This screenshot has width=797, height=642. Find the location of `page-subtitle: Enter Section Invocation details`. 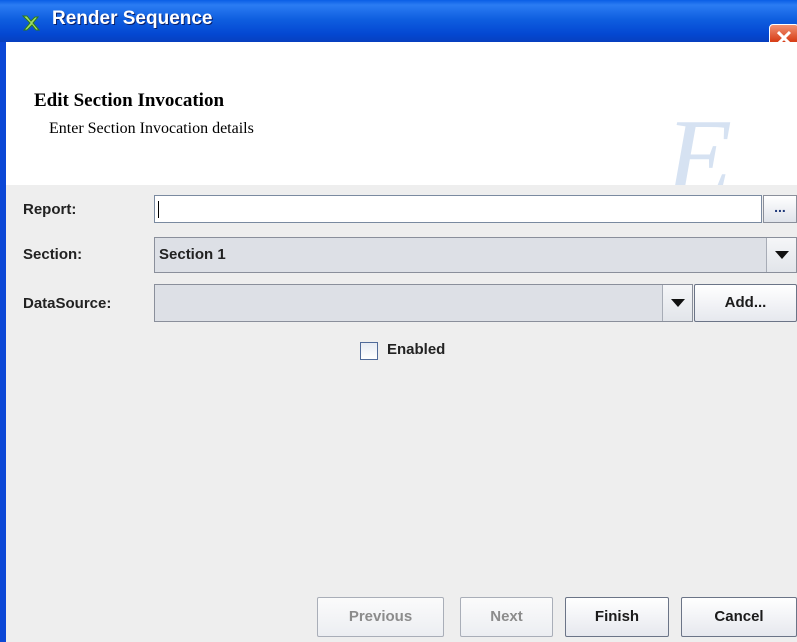

page-subtitle: Enter Section Invocation details is located at coordinates (151, 128).